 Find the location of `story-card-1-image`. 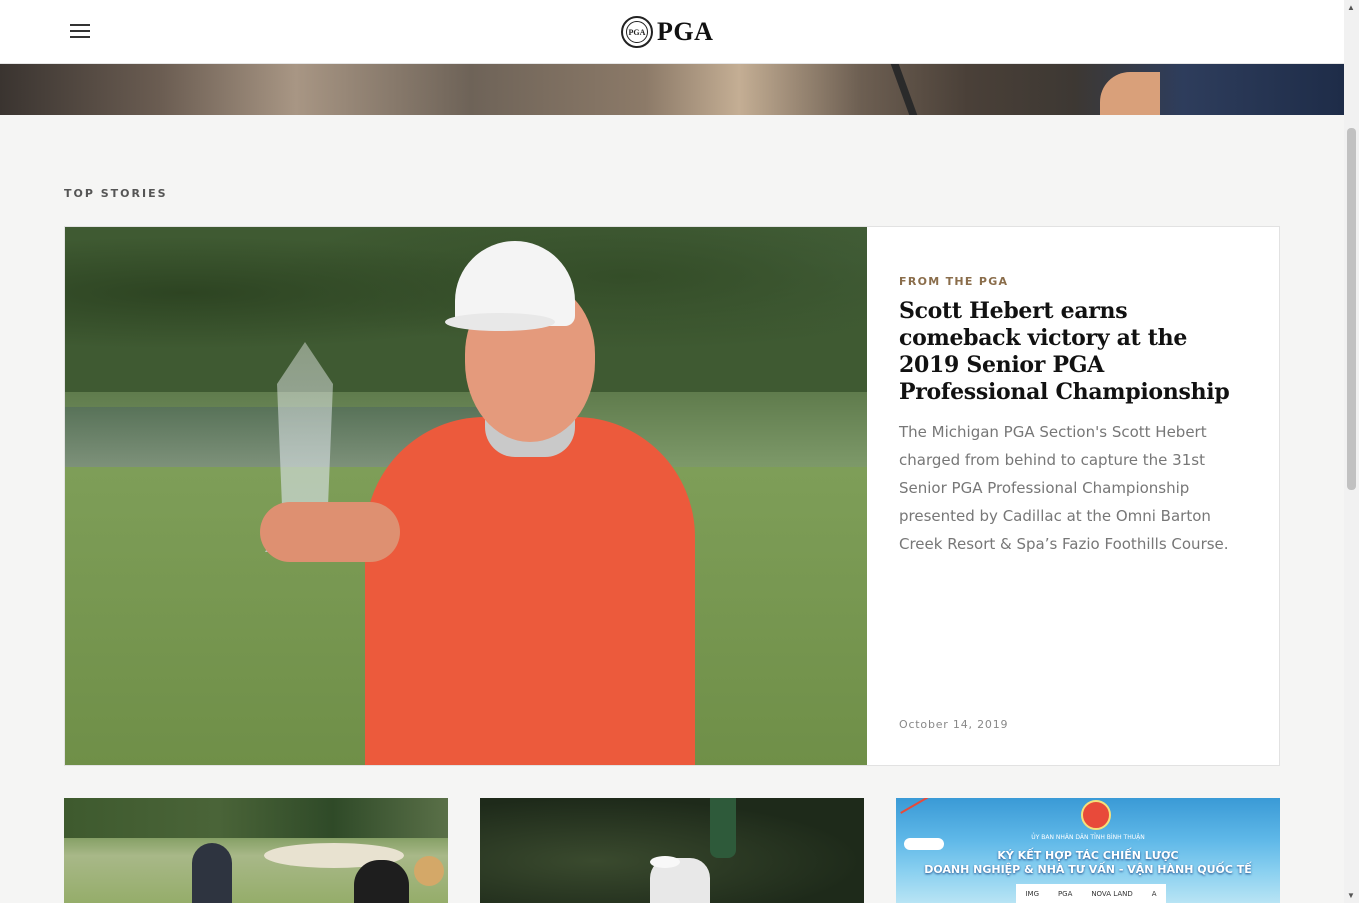

story-card-1-image is located at coordinates (256, 850).